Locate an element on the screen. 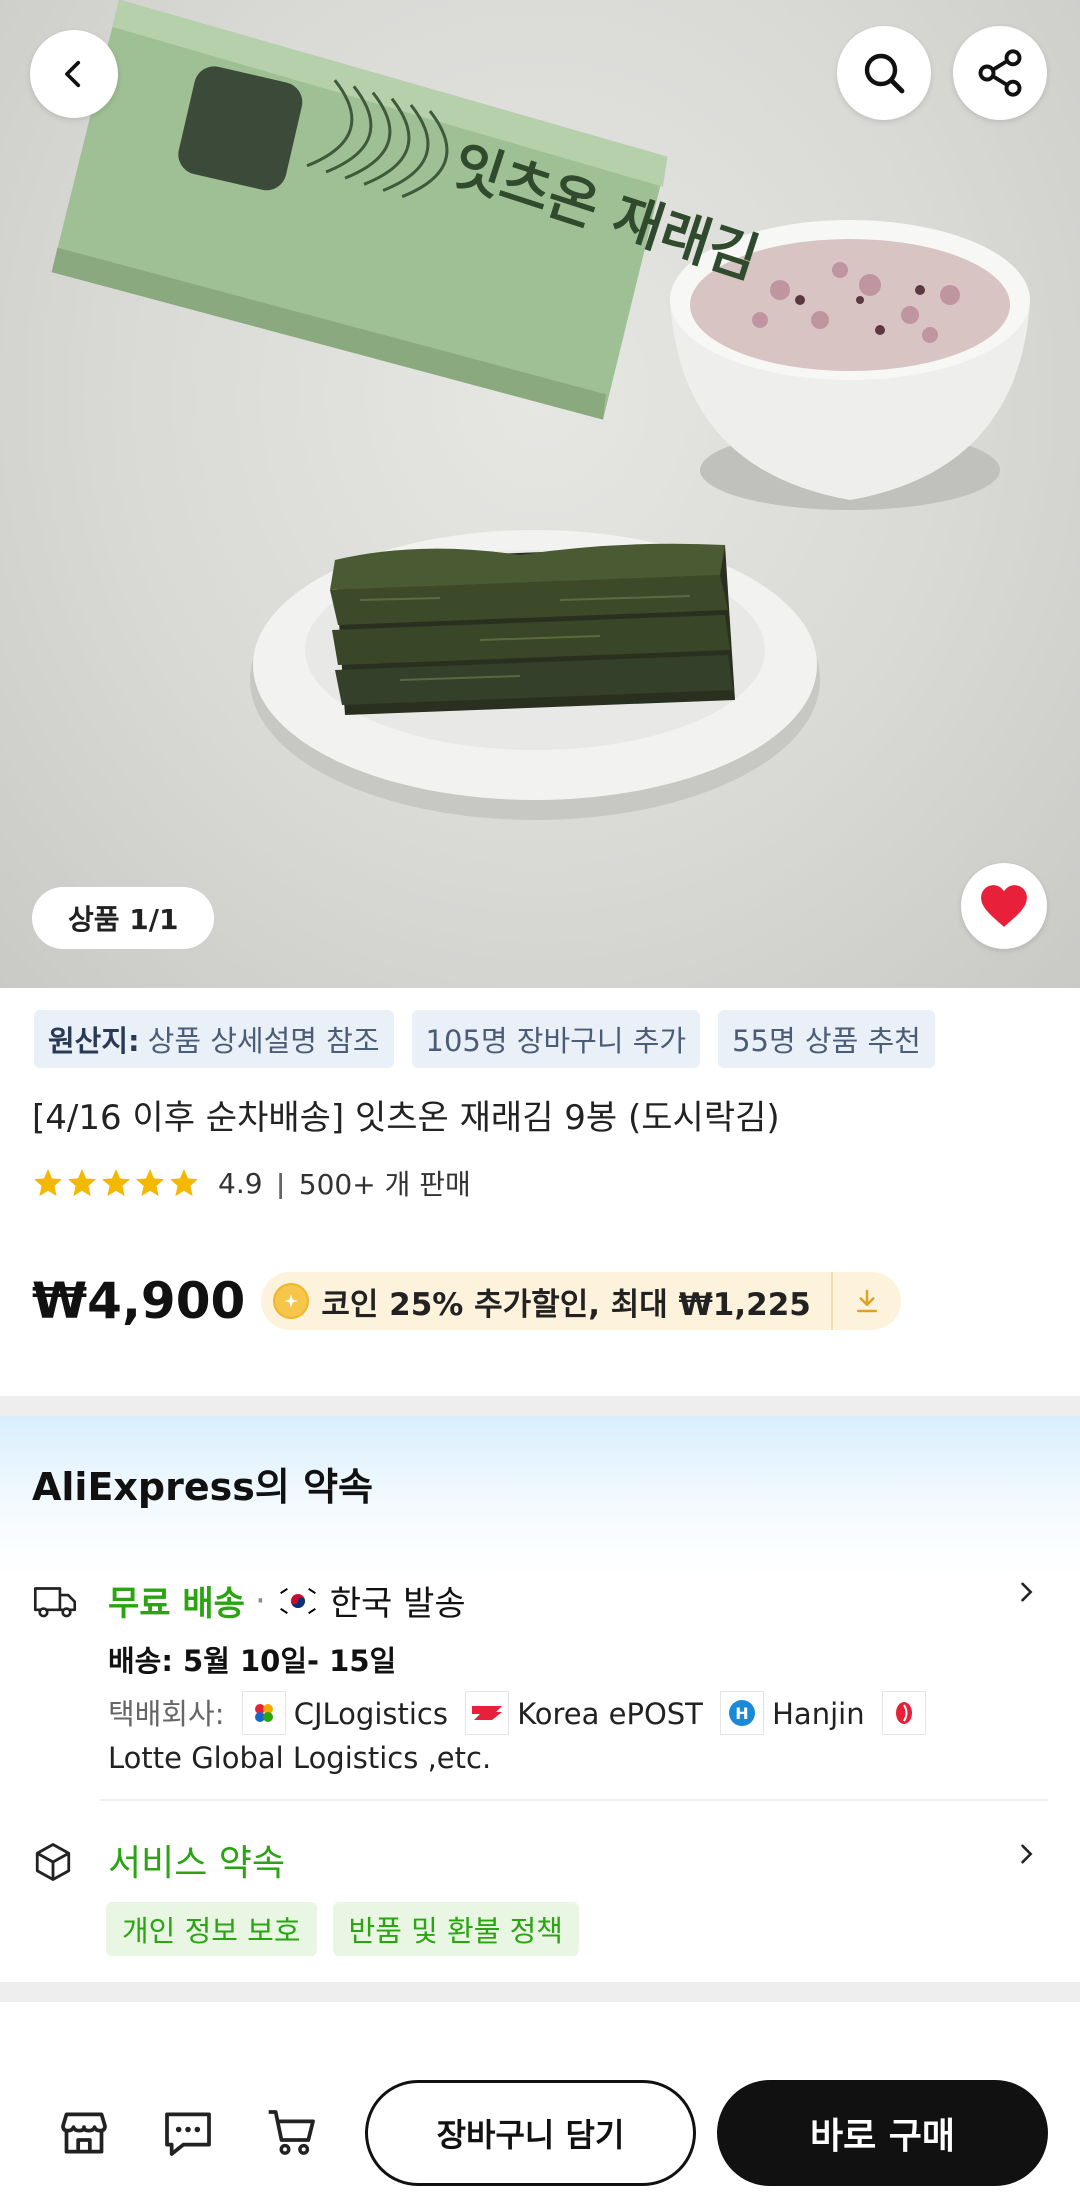 This screenshot has height=2210, width=1080. carrier-cj: CJLogistics is located at coordinates (370, 1714).